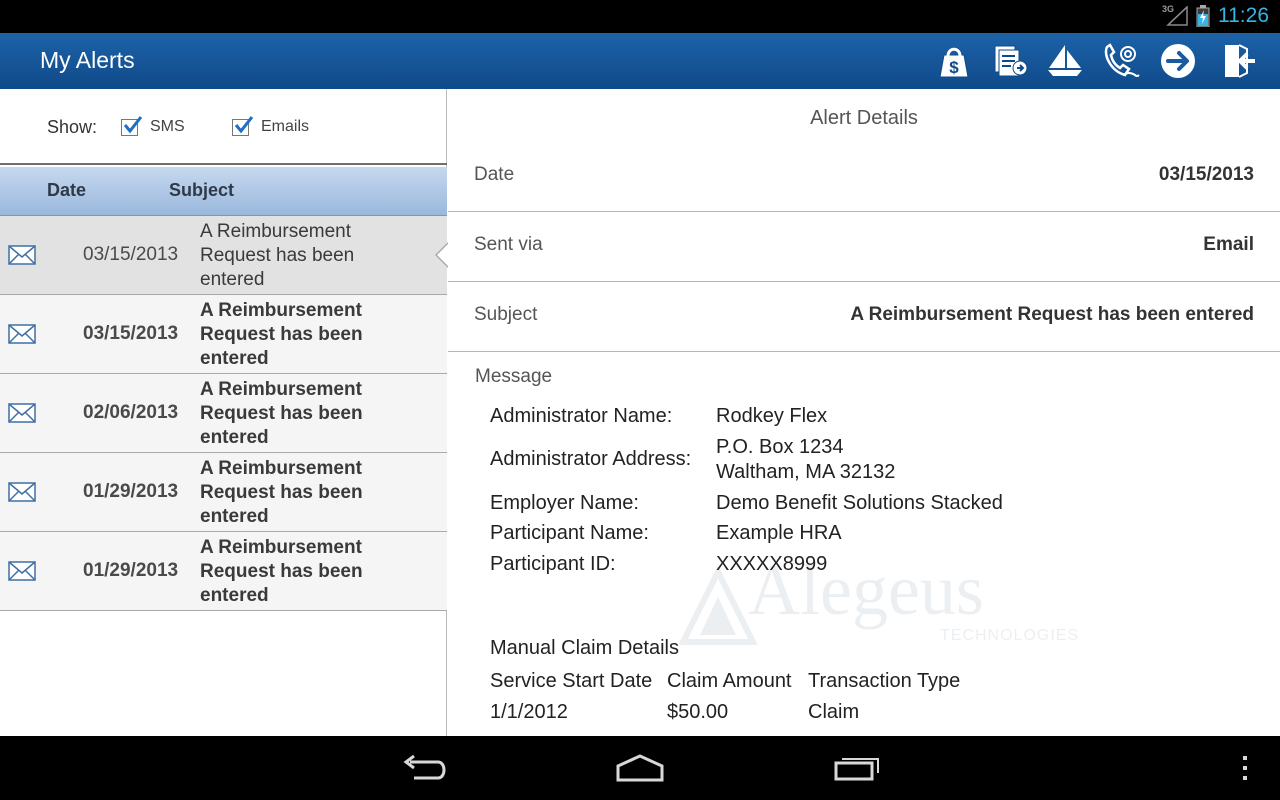  Describe the element at coordinates (72, 127) in the screenshot. I see `show-label: Show:` at that location.